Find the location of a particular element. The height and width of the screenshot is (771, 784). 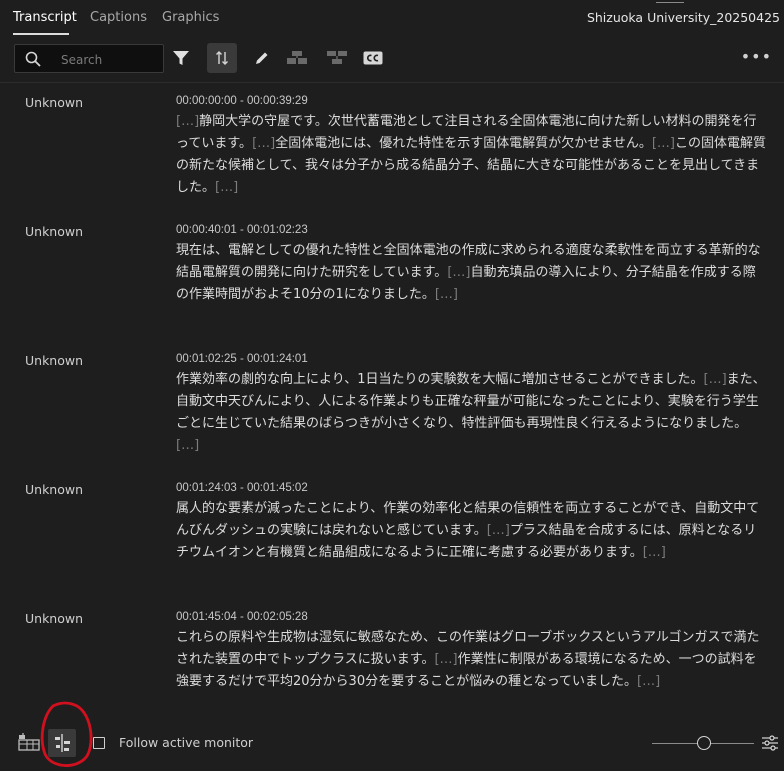

edit-icon is located at coordinates (262, 58).